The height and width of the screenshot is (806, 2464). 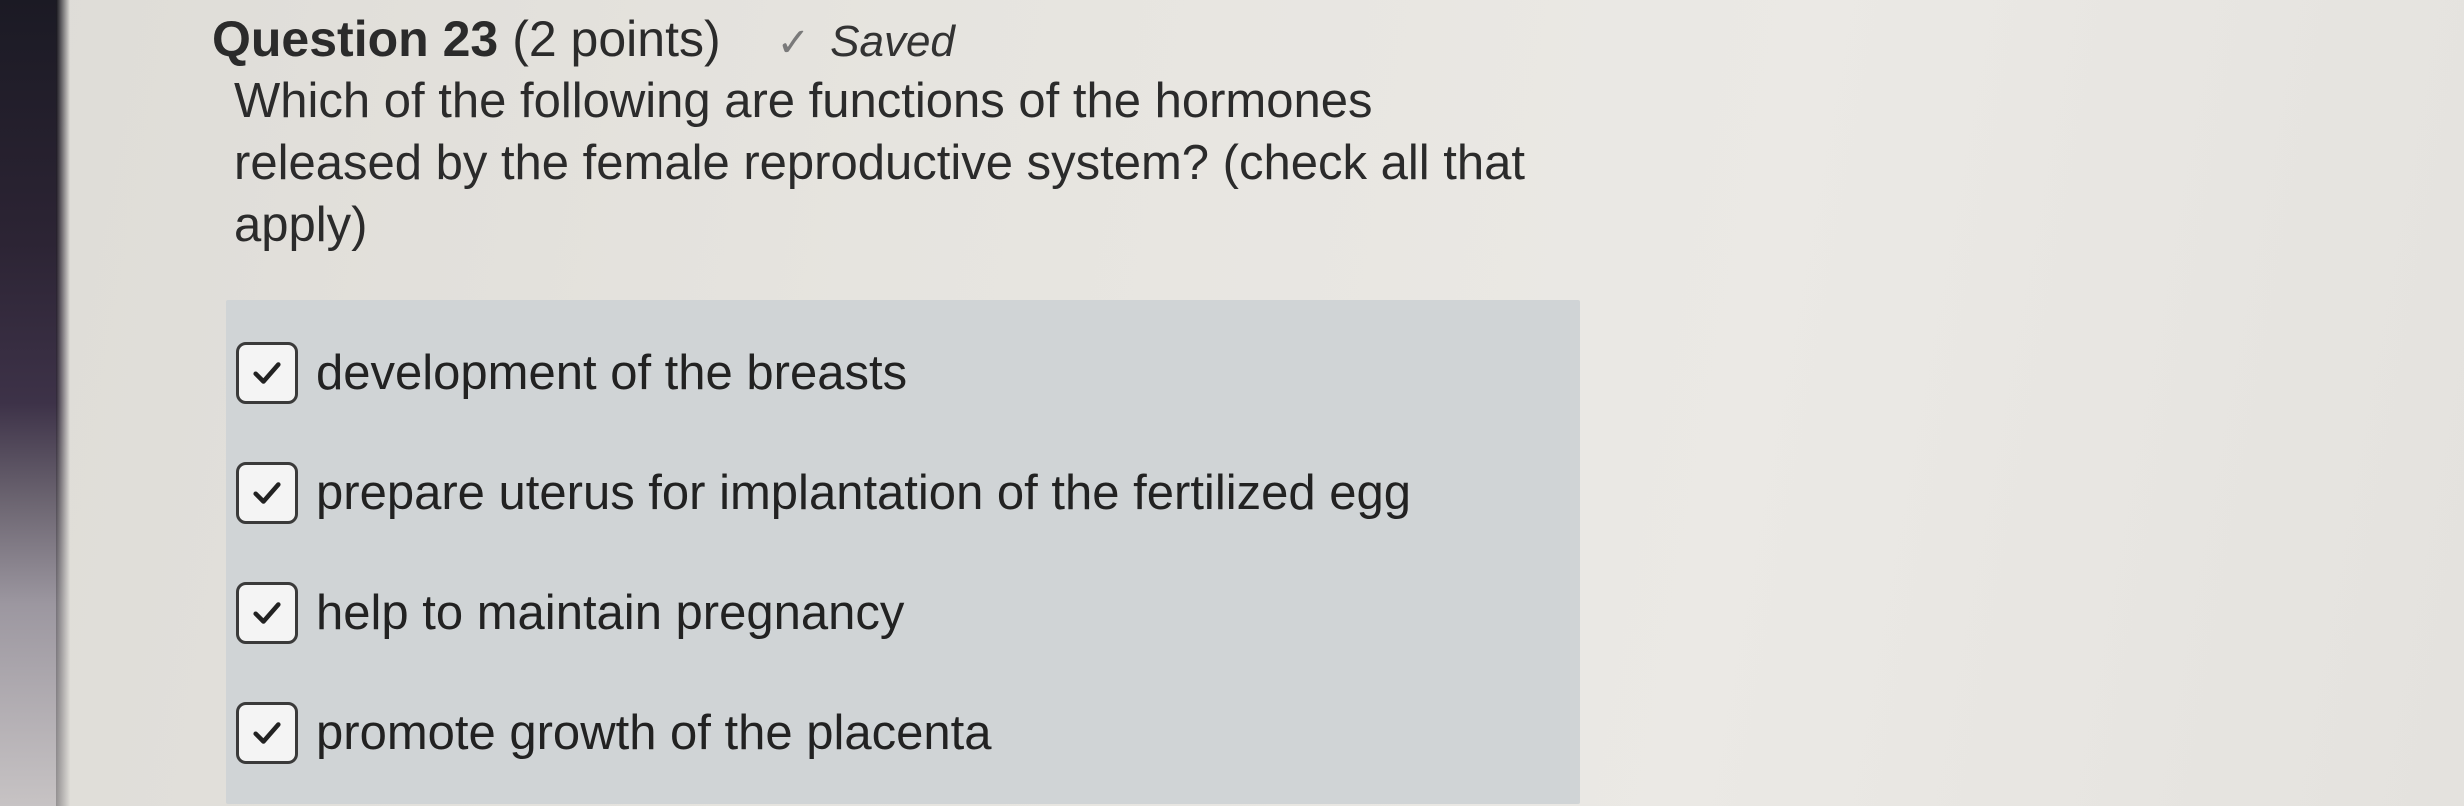 What do you see at coordinates (616, 39) in the screenshot?
I see `question-points: (2 points)` at bounding box center [616, 39].